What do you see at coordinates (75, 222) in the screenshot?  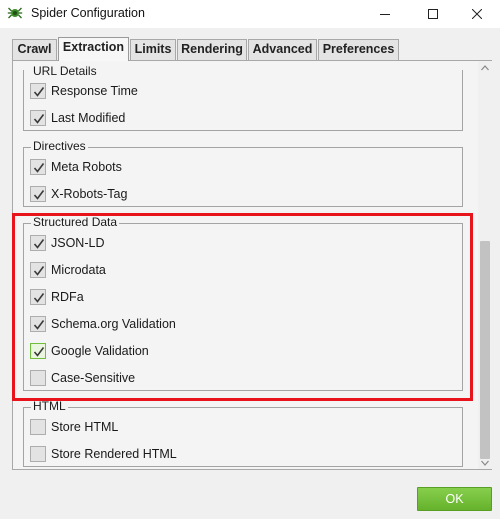 I see `group-title: Structured Data` at bounding box center [75, 222].